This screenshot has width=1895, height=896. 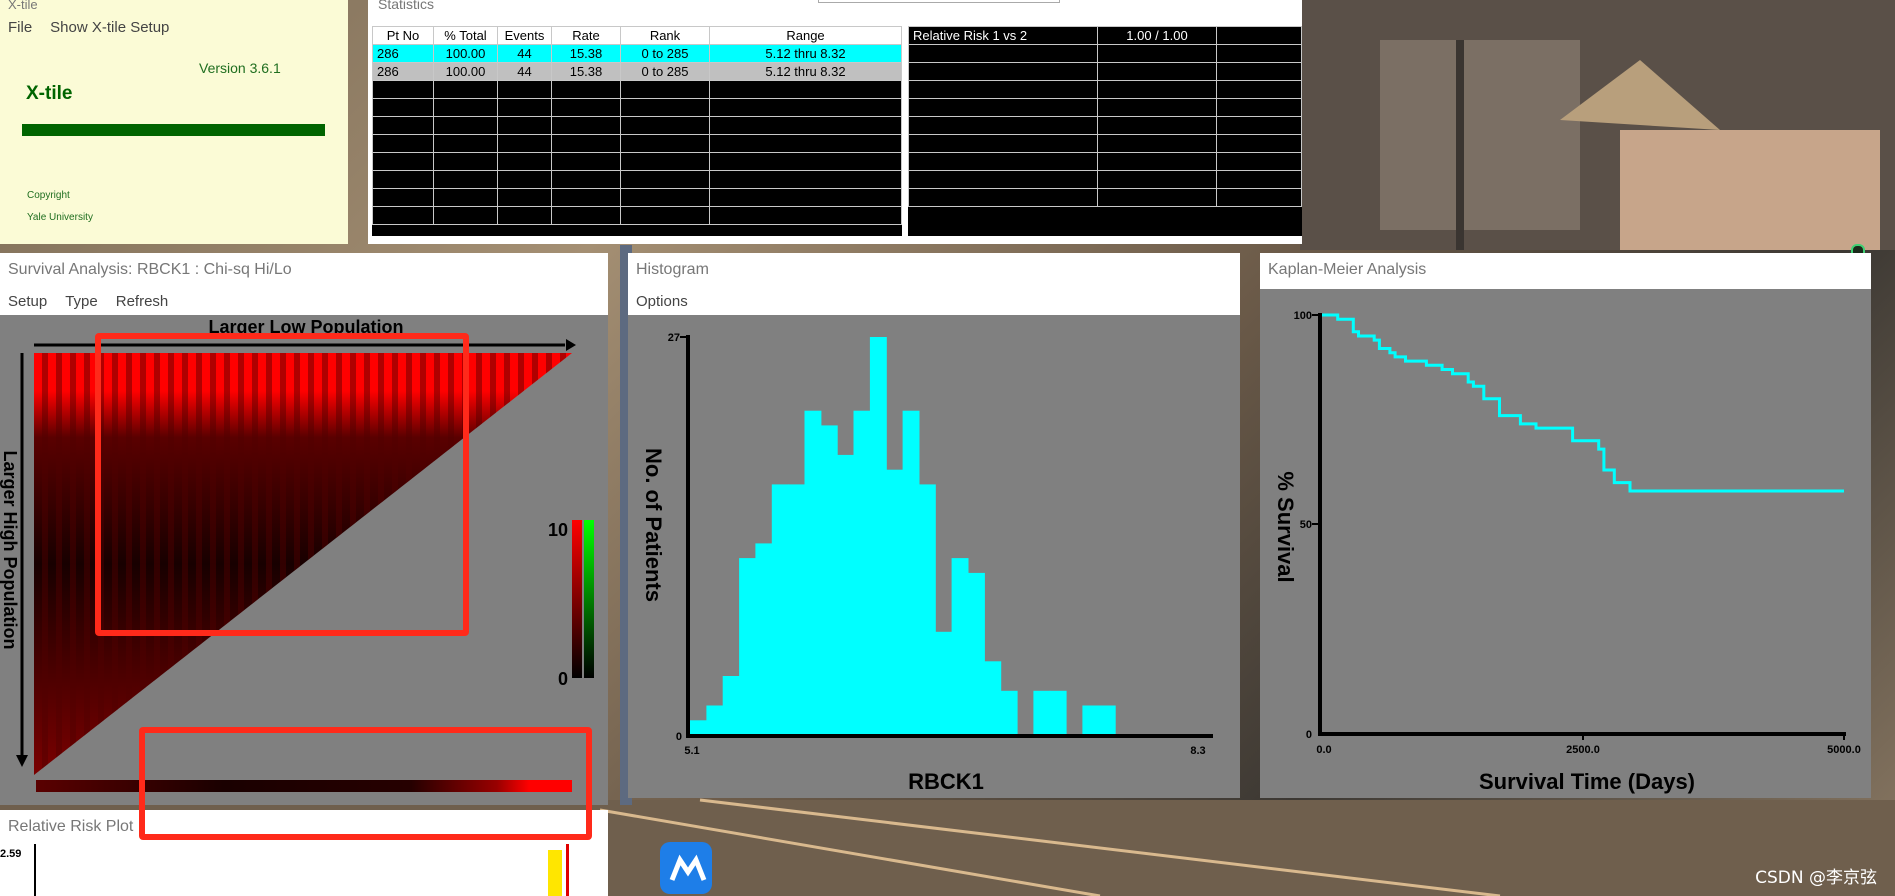 What do you see at coordinates (10, 549) in the screenshot?
I see `left-axis-label: Larger High Population` at bounding box center [10, 549].